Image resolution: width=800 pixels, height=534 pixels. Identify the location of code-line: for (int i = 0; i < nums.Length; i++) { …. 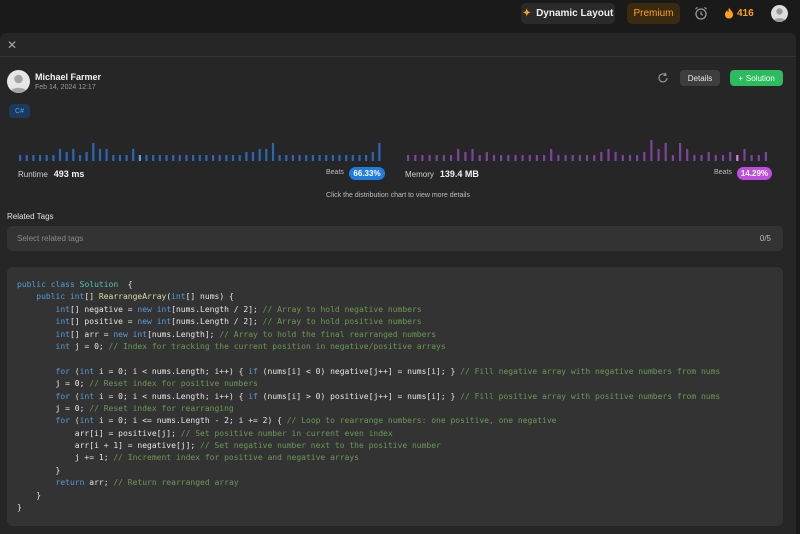
(388, 396).